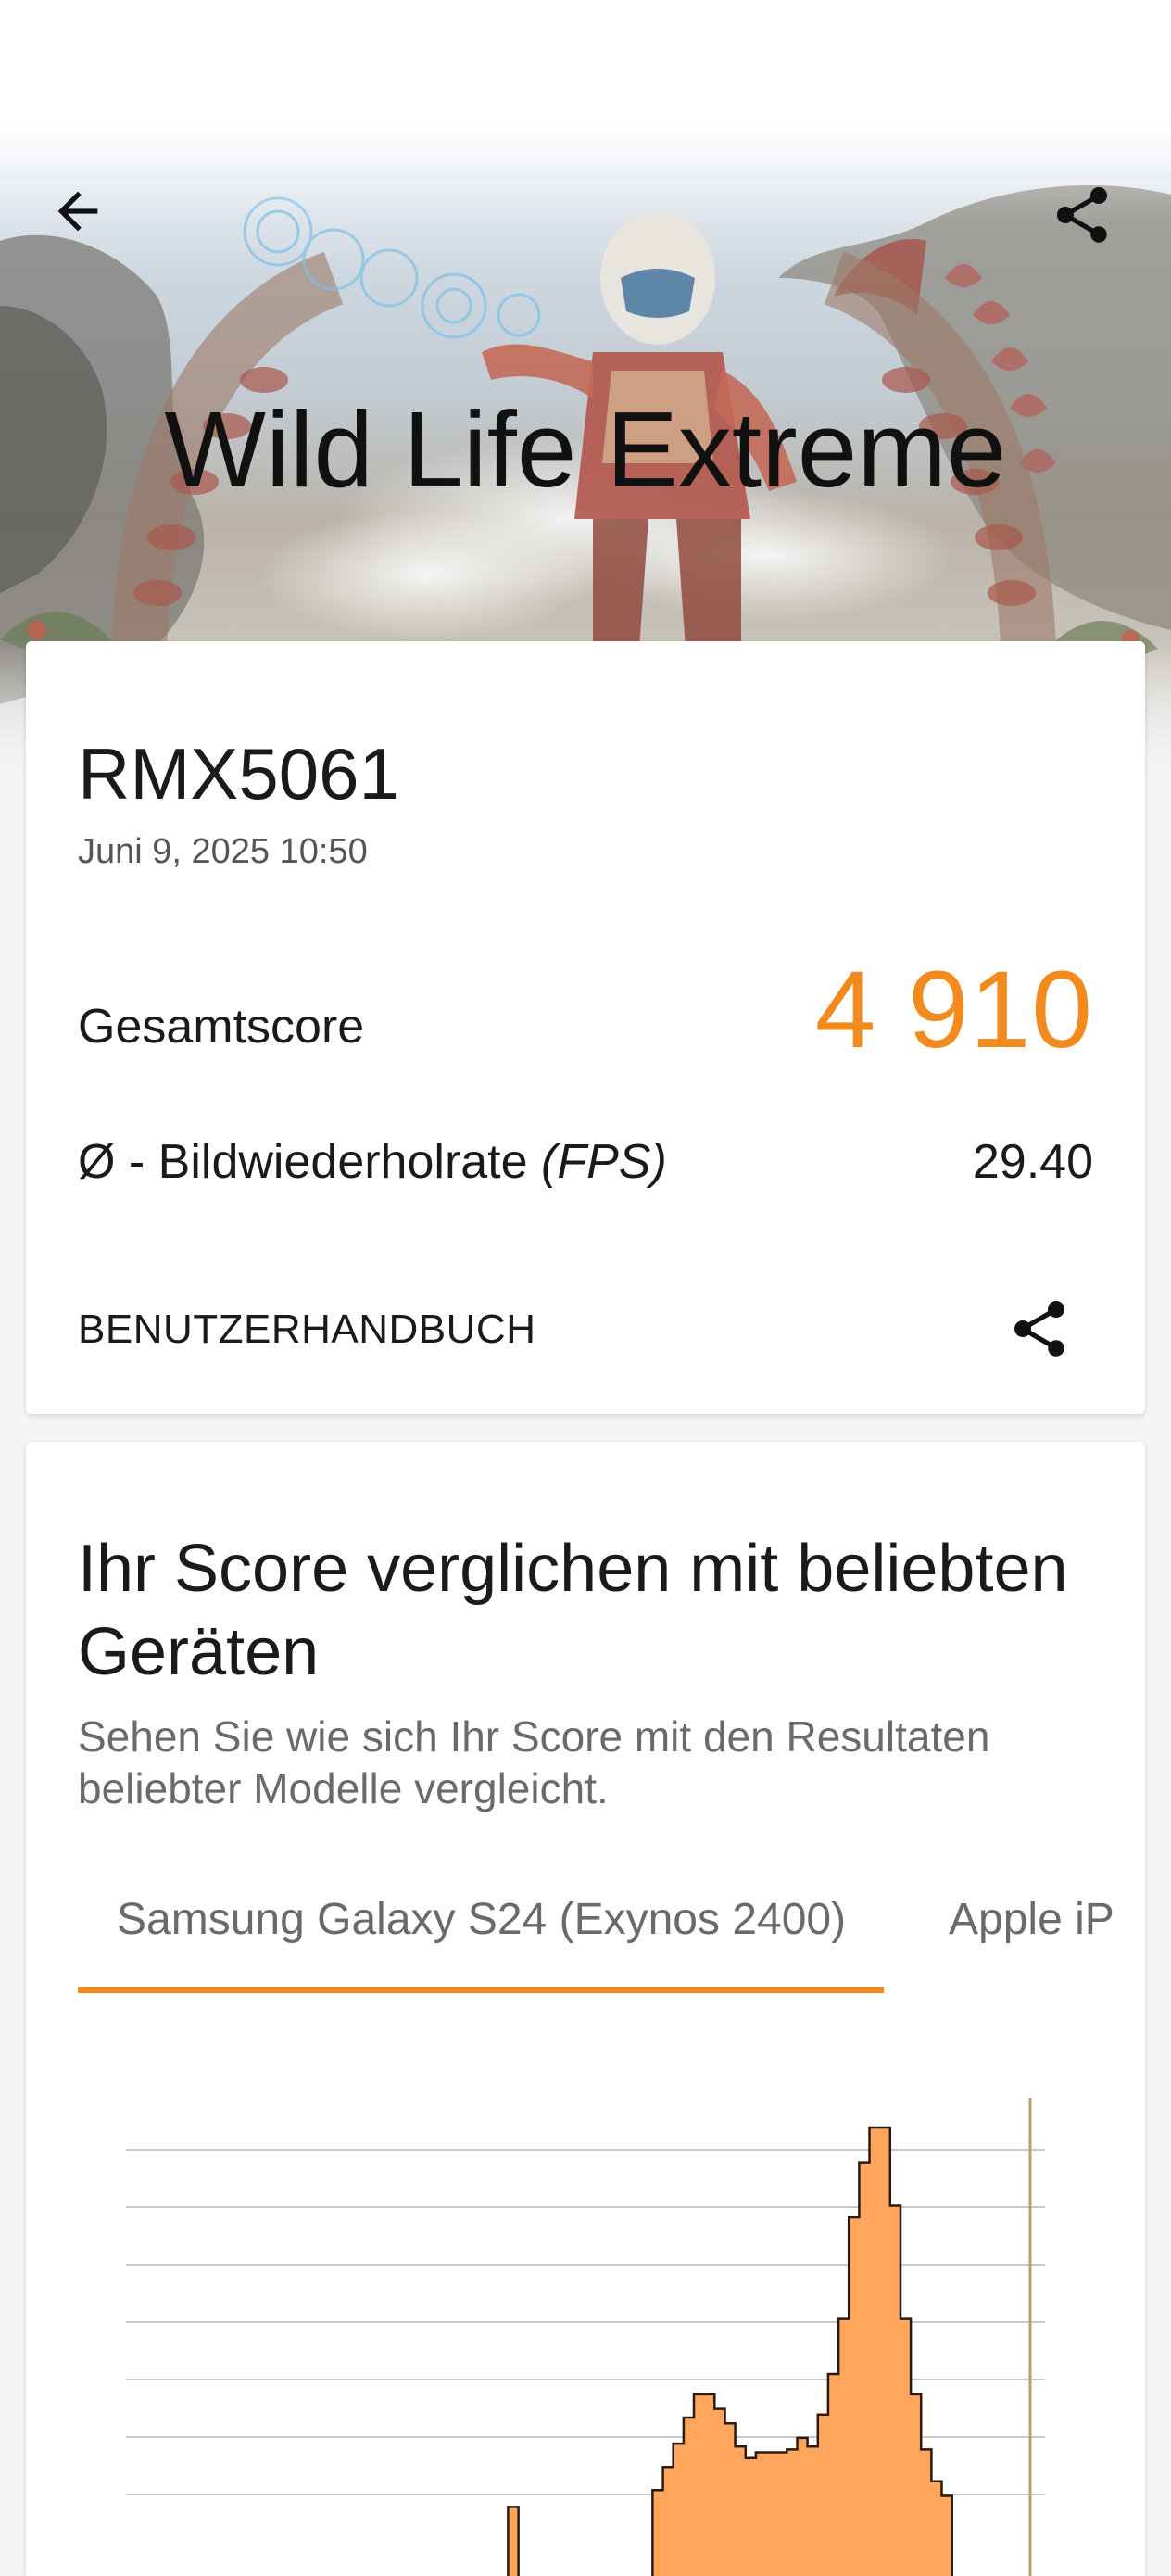  What do you see at coordinates (223, 851) in the screenshot?
I see `result-date: Juni 9, 2025 10:50` at bounding box center [223, 851].